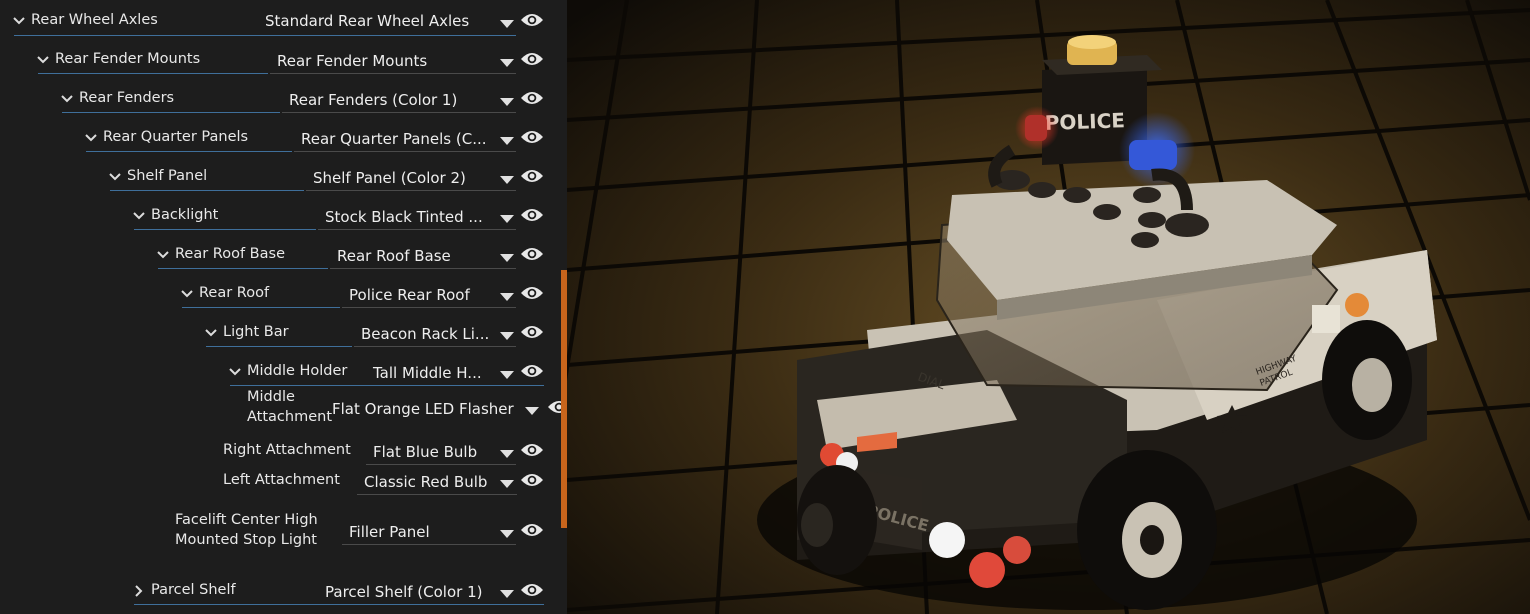 The height and width of the screenshot is (614, 1530). What do you see at coordinates (256, 332) in the screenshot?
I see `tree-row-label: Light Bar` at bounding box center [256, 332].